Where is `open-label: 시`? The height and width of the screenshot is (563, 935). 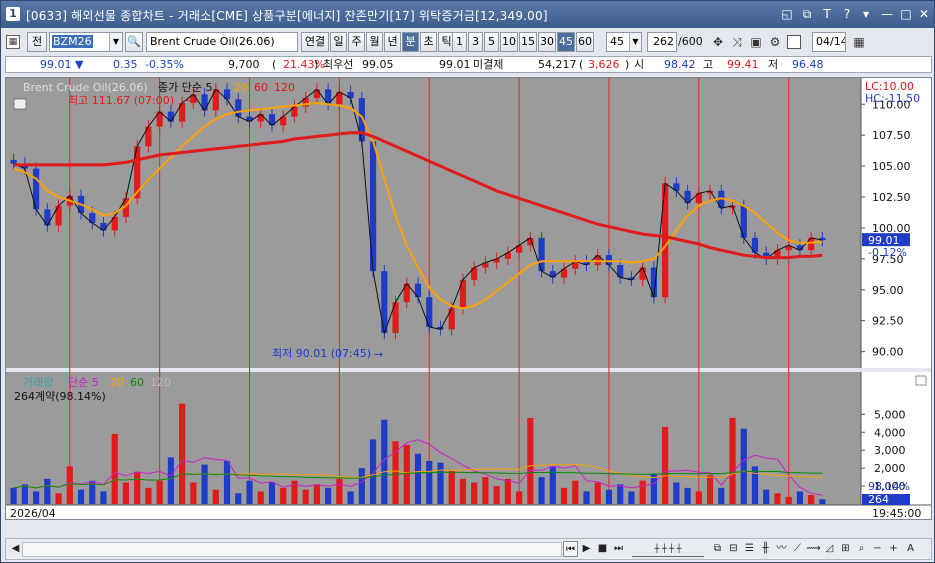 open-label: 시 is located at coordinates (639, 64).